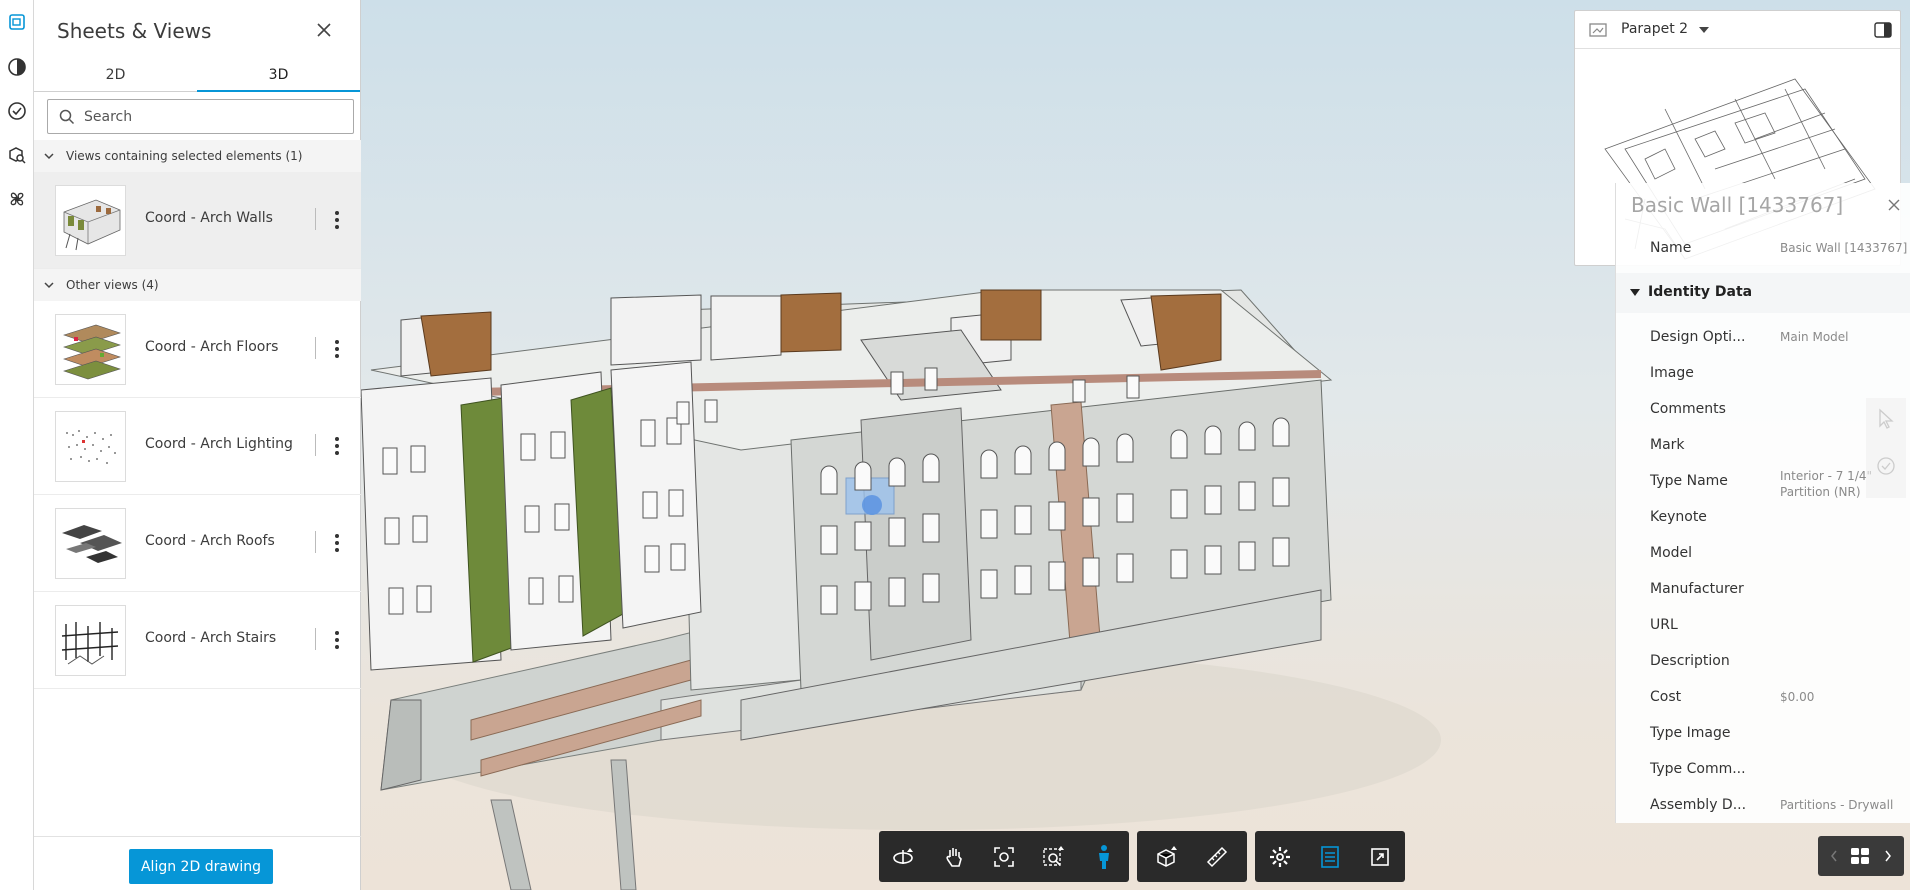 The image size is (1910, 890). Describe the element at coordinates (1671, 553) in the screenshot. I see `property-label: Model` at that location.